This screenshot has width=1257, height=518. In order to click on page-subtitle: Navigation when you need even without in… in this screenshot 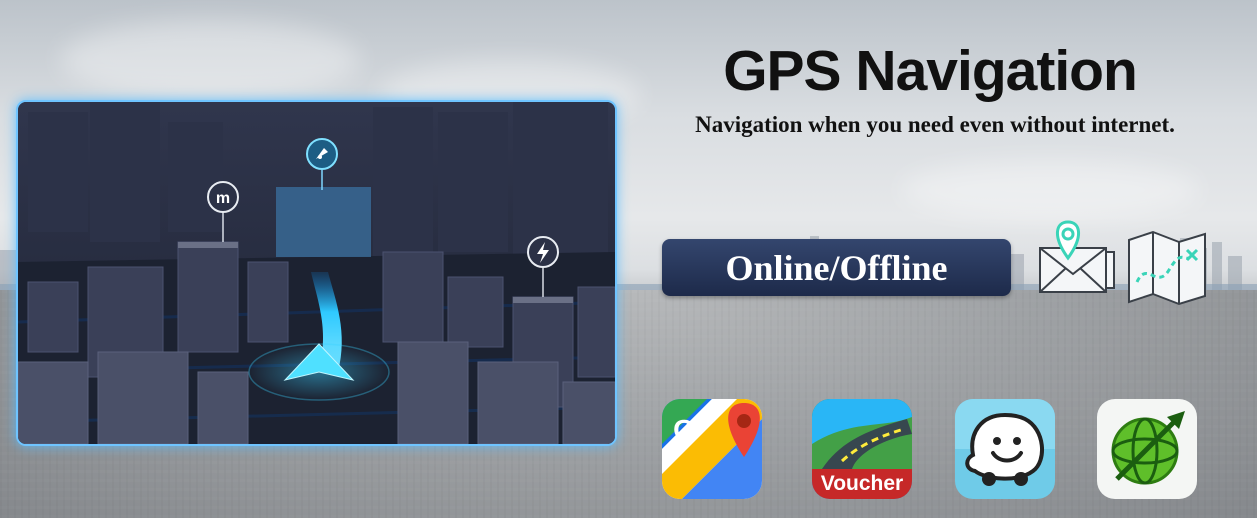, I will do `click(935, 124)`.